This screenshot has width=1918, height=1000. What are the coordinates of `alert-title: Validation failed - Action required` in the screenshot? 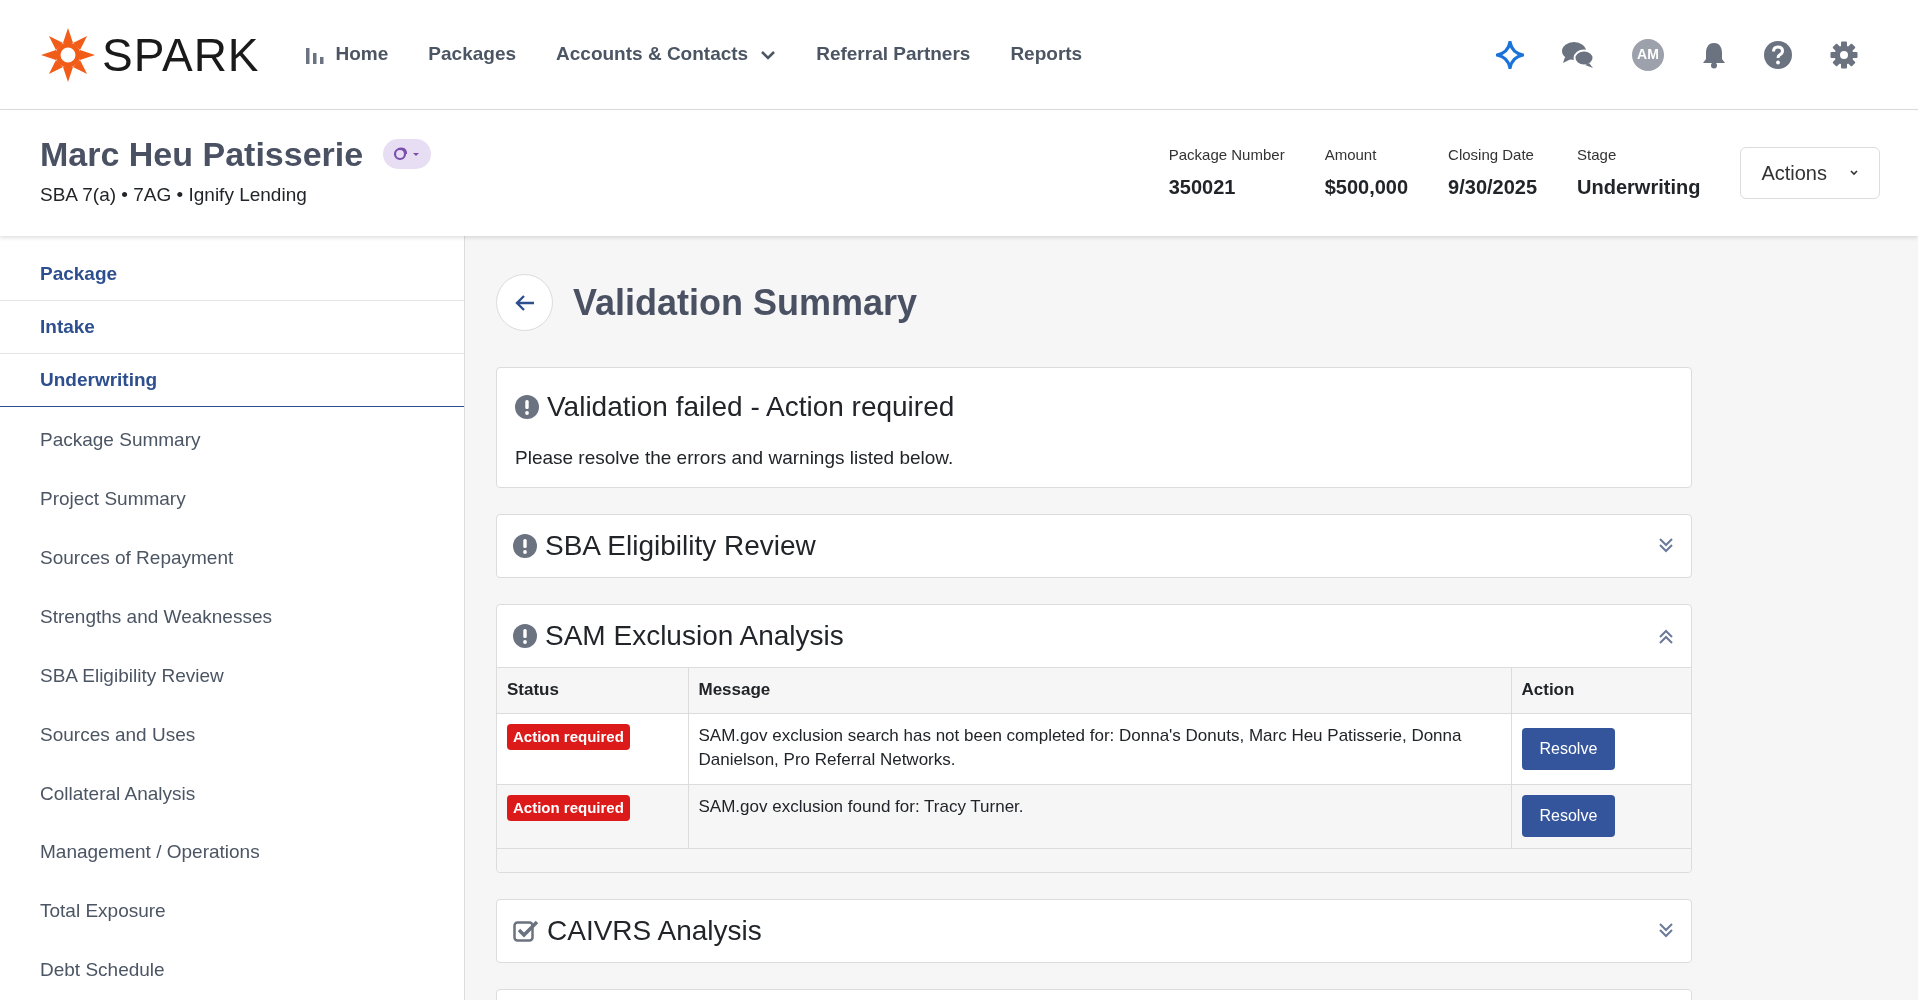 It's located at (751, 407).